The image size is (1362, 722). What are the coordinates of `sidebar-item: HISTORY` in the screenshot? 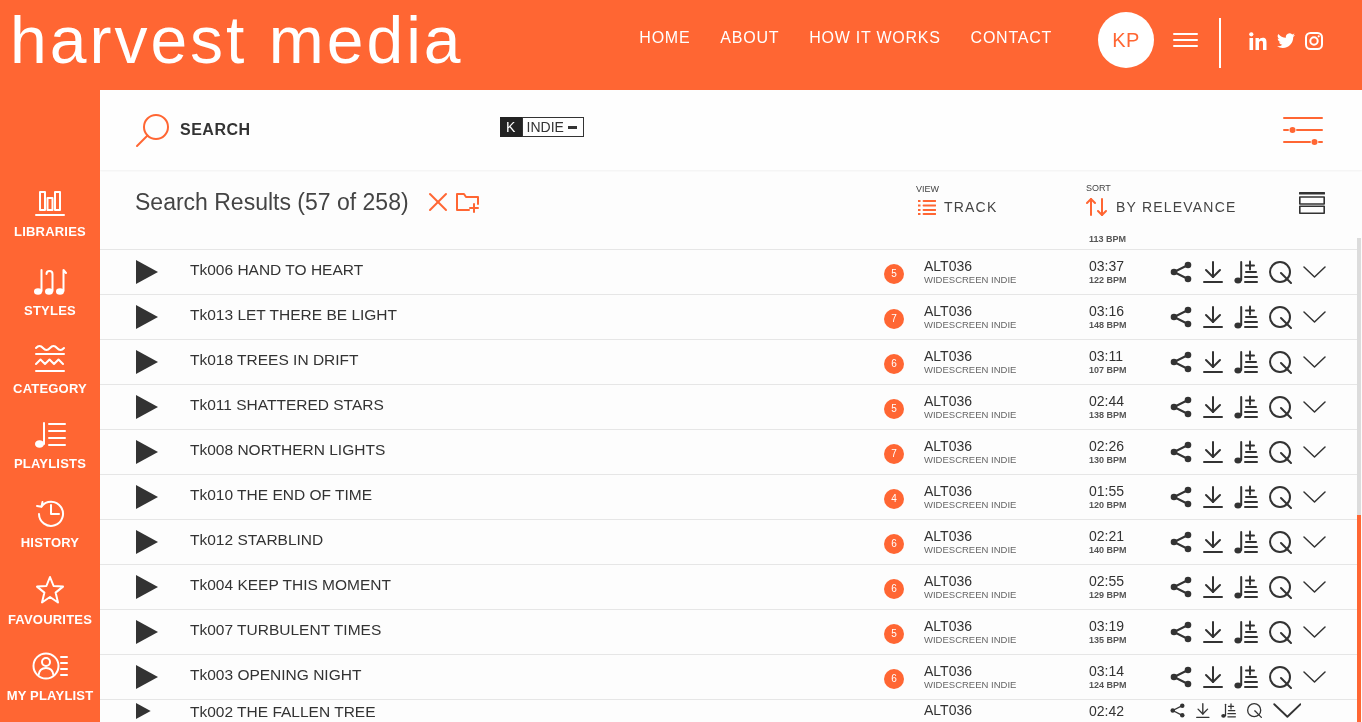 It's located at (50, 530).